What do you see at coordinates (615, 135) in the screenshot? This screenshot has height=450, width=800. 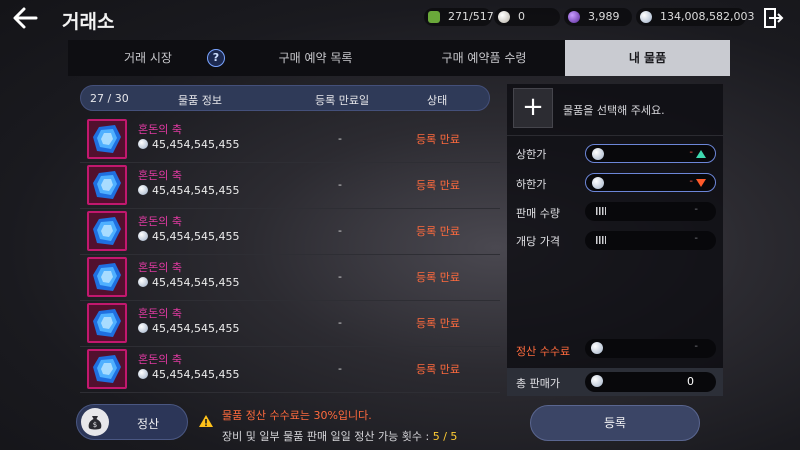 I see `panel-divider` at bounding box center [615, 135].